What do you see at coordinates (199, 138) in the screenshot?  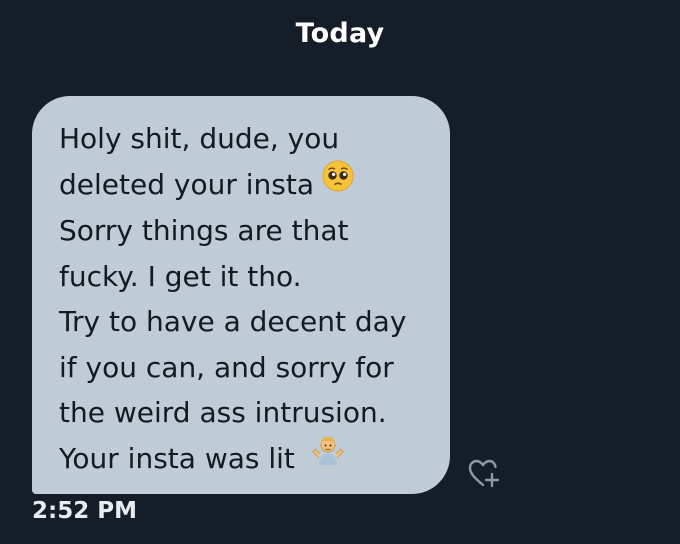 I see `message-line: Holy shit, dude, you` at bounding box center [199, 138].